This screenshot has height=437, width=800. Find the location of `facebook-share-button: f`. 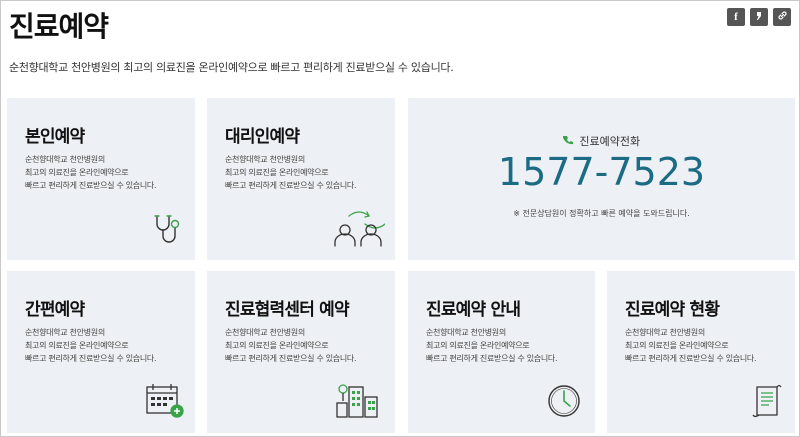

facebook-share-button: f is located at coordinates (736, 17).